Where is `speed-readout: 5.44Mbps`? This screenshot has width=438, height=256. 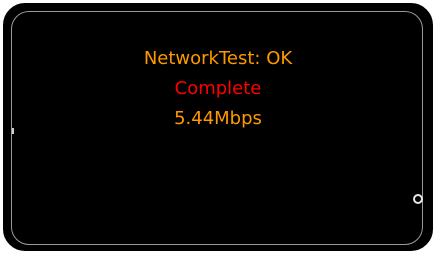
speed-readout: 5.44Mbps is located at coordinates (218, 118).